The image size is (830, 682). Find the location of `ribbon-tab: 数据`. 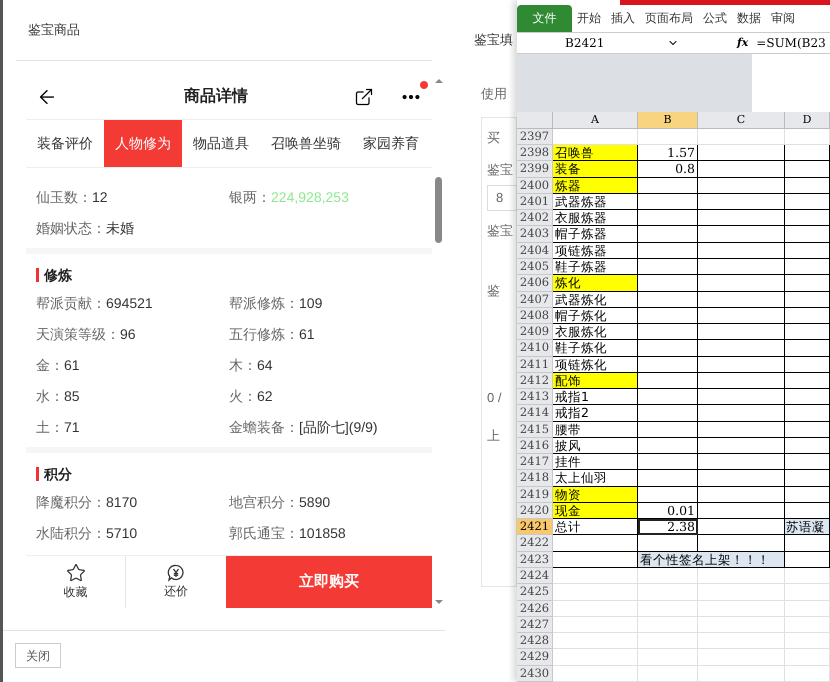

ribbon-tab: 数据 is located at coordinates (749, 18).